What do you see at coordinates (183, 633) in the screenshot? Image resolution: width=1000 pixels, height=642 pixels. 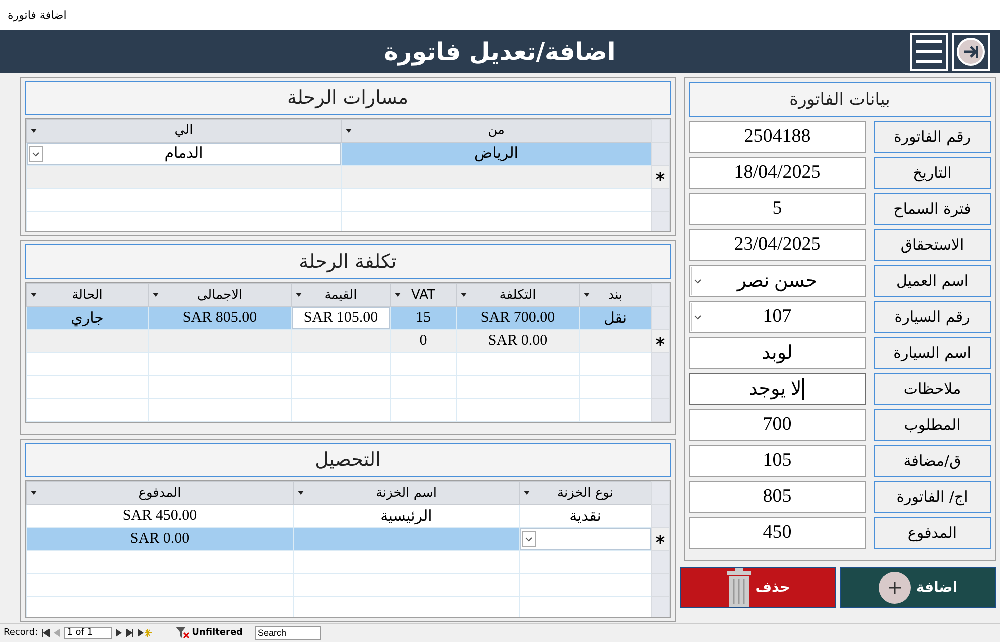 I see `filter-clear-icon` at bounding box center [183, 633].